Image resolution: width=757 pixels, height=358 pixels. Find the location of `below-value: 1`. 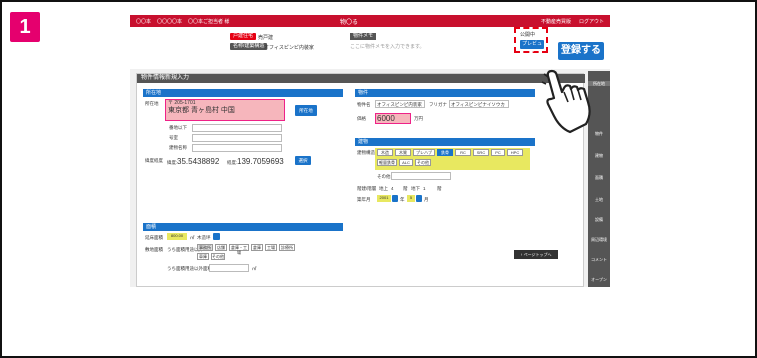

below-value: 1 is located at coordinates (424, 188).